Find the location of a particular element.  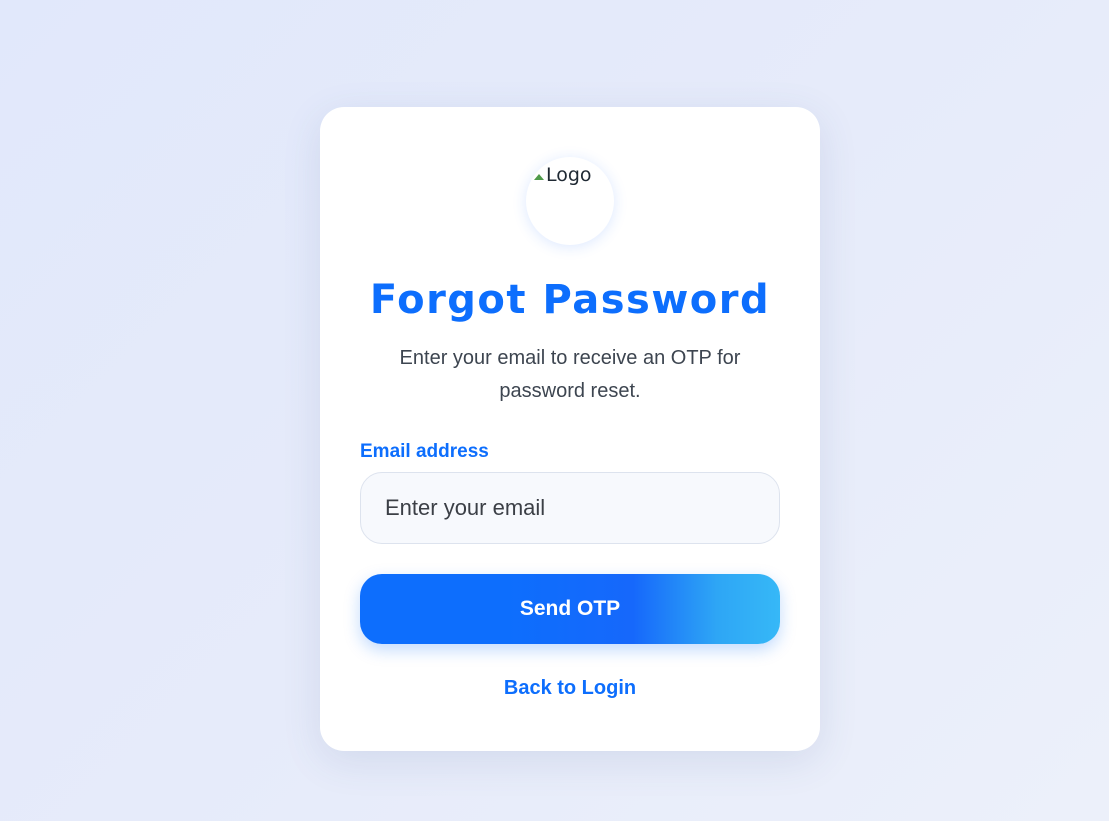

logo-image: Logo is located at coordinates (562, 175).